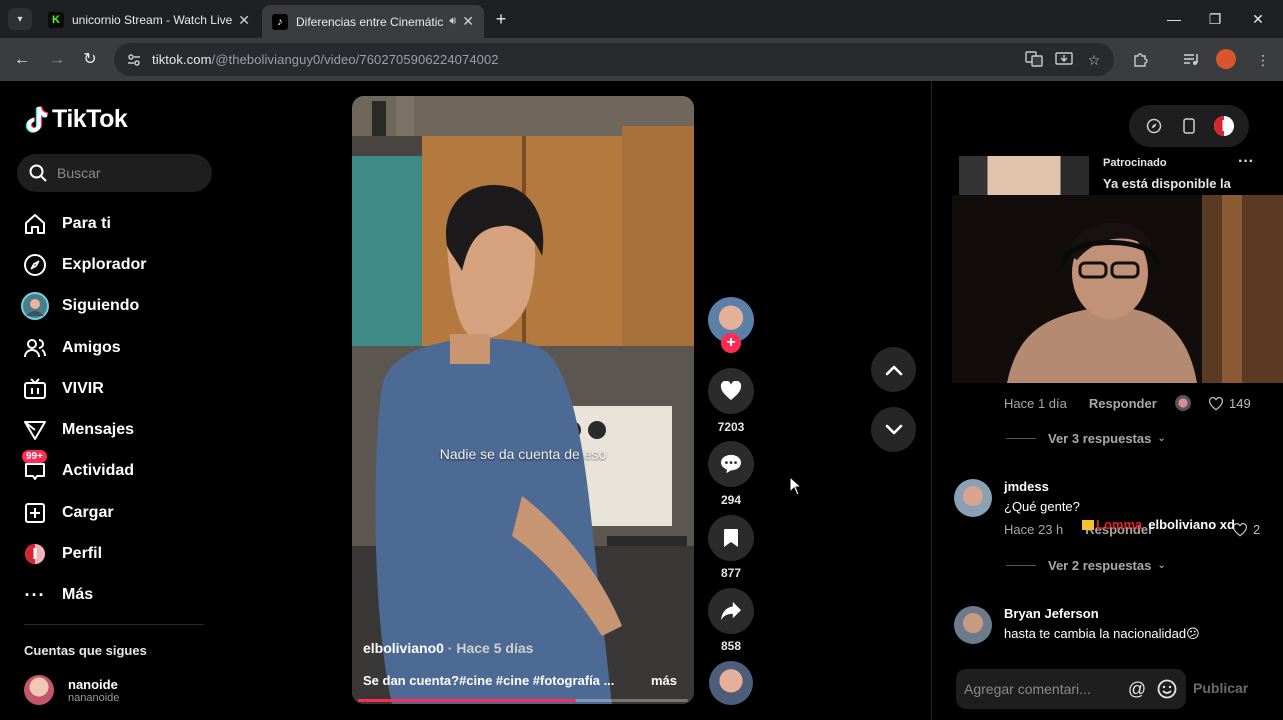 Image resolution: width=1283 pixels, height=720 pixels. I want to click on comment-button, so click(731, 464).